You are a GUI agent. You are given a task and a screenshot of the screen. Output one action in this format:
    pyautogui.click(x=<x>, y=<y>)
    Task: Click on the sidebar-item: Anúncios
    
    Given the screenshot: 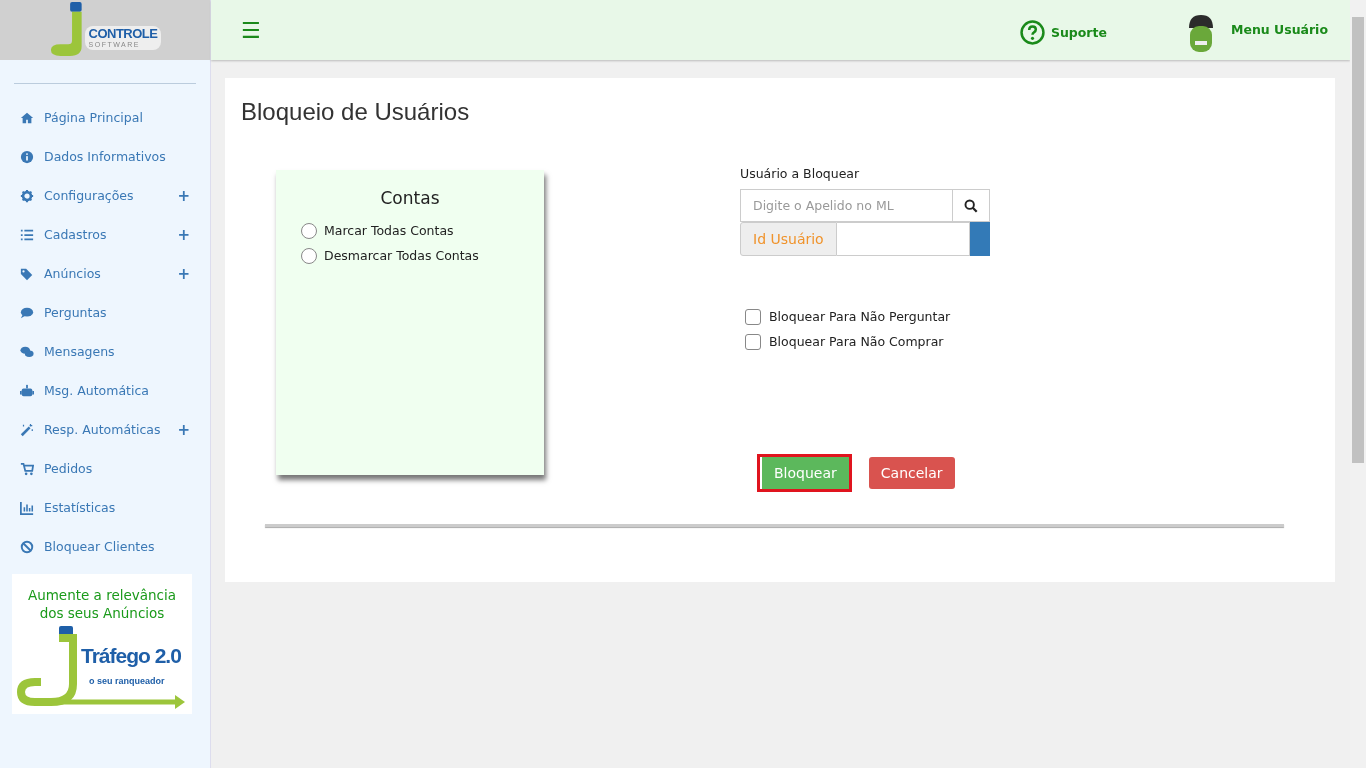 What is the action you would take?
    pyautogui.click(x=72, y=273)
    